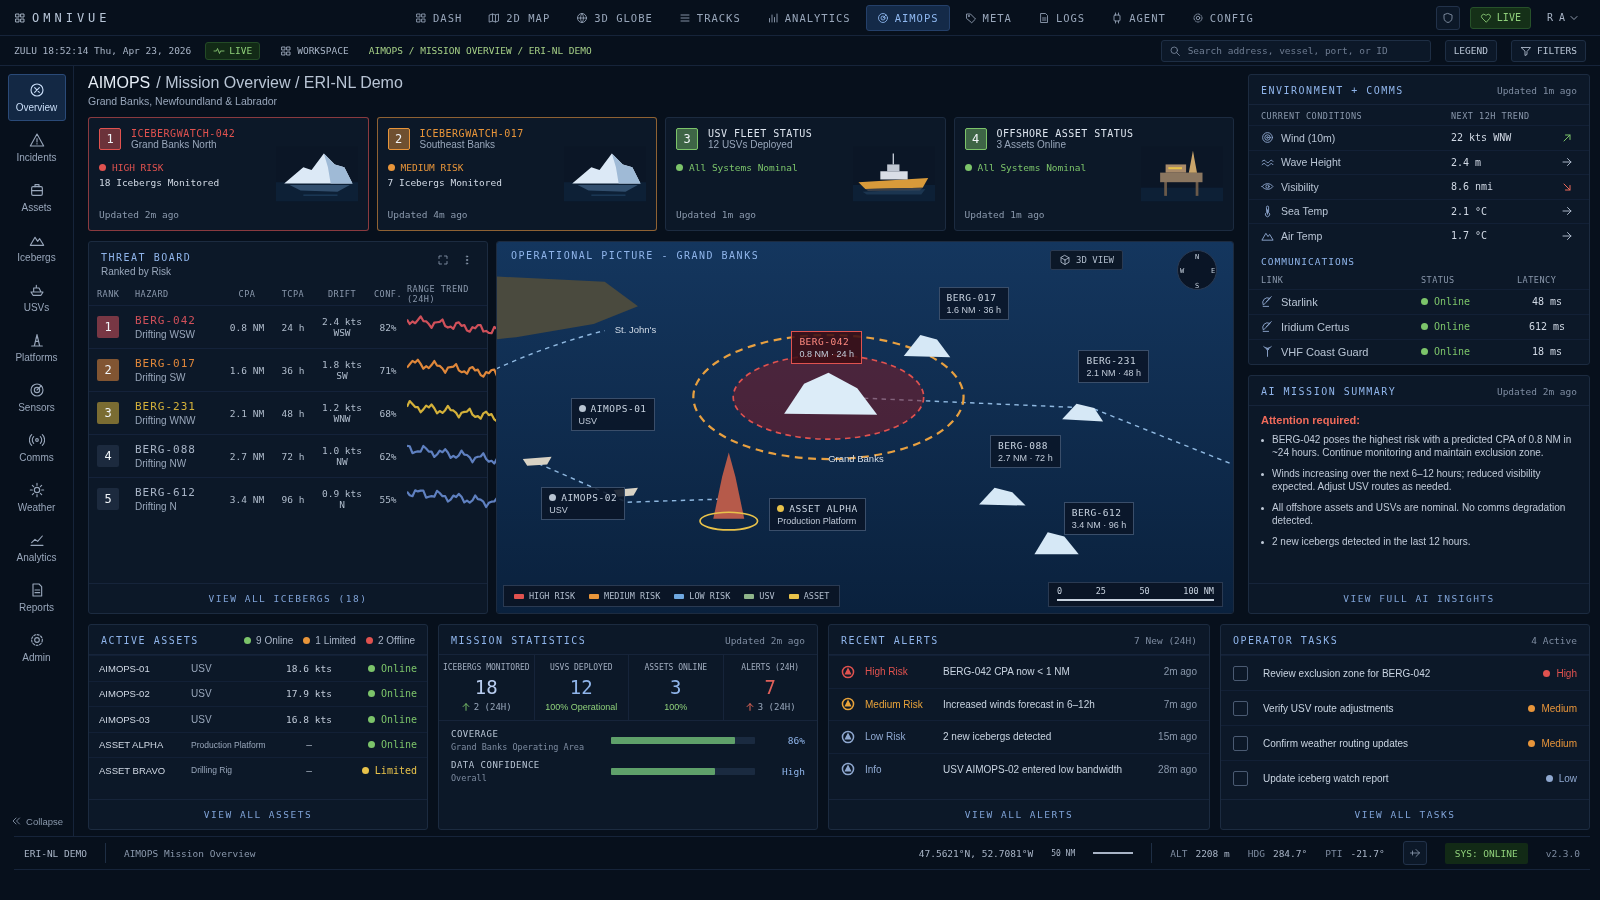  What do you see at coordinates (36, 90) in the screenshot?
I see `crossed-circle-icon` at bounding box center [36, 90].